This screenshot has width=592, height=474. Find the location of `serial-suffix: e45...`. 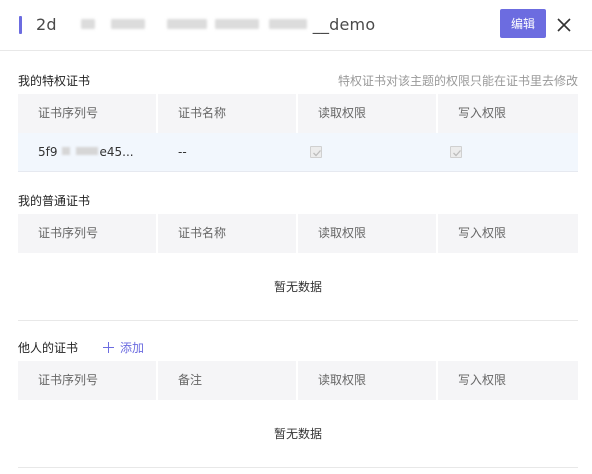

serial-suffix: e45... is located at coordinates (116, 152).